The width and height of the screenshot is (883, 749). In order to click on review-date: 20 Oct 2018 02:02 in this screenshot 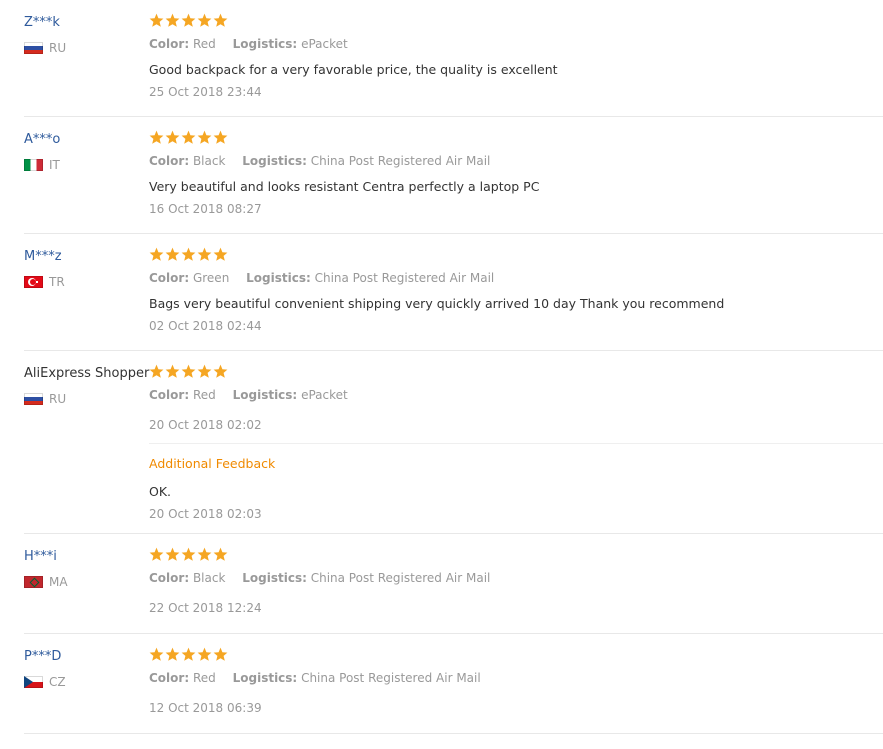, I will do `click(205, 425)`.